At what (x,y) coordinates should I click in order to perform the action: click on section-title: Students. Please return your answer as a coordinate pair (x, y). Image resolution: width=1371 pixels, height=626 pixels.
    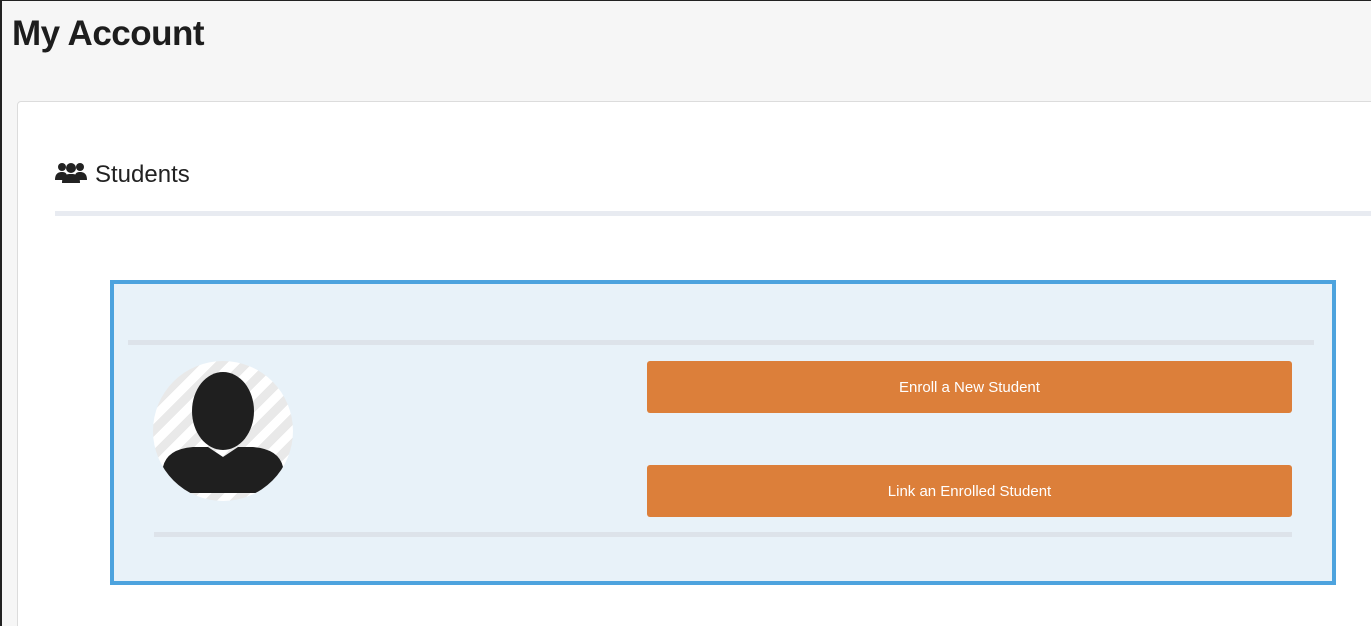
    Looking at the image, I should click on (142, 174).